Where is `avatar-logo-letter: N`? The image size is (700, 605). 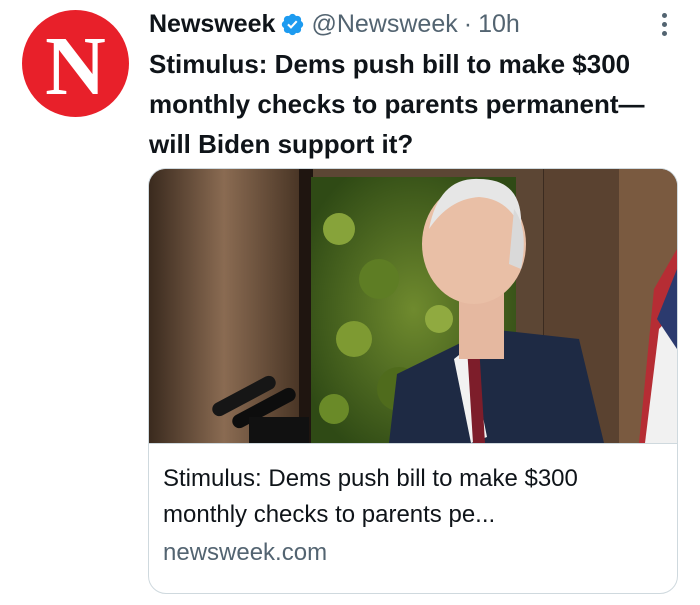 avatar-logo-letter: N is located at coordinates (75, 66).